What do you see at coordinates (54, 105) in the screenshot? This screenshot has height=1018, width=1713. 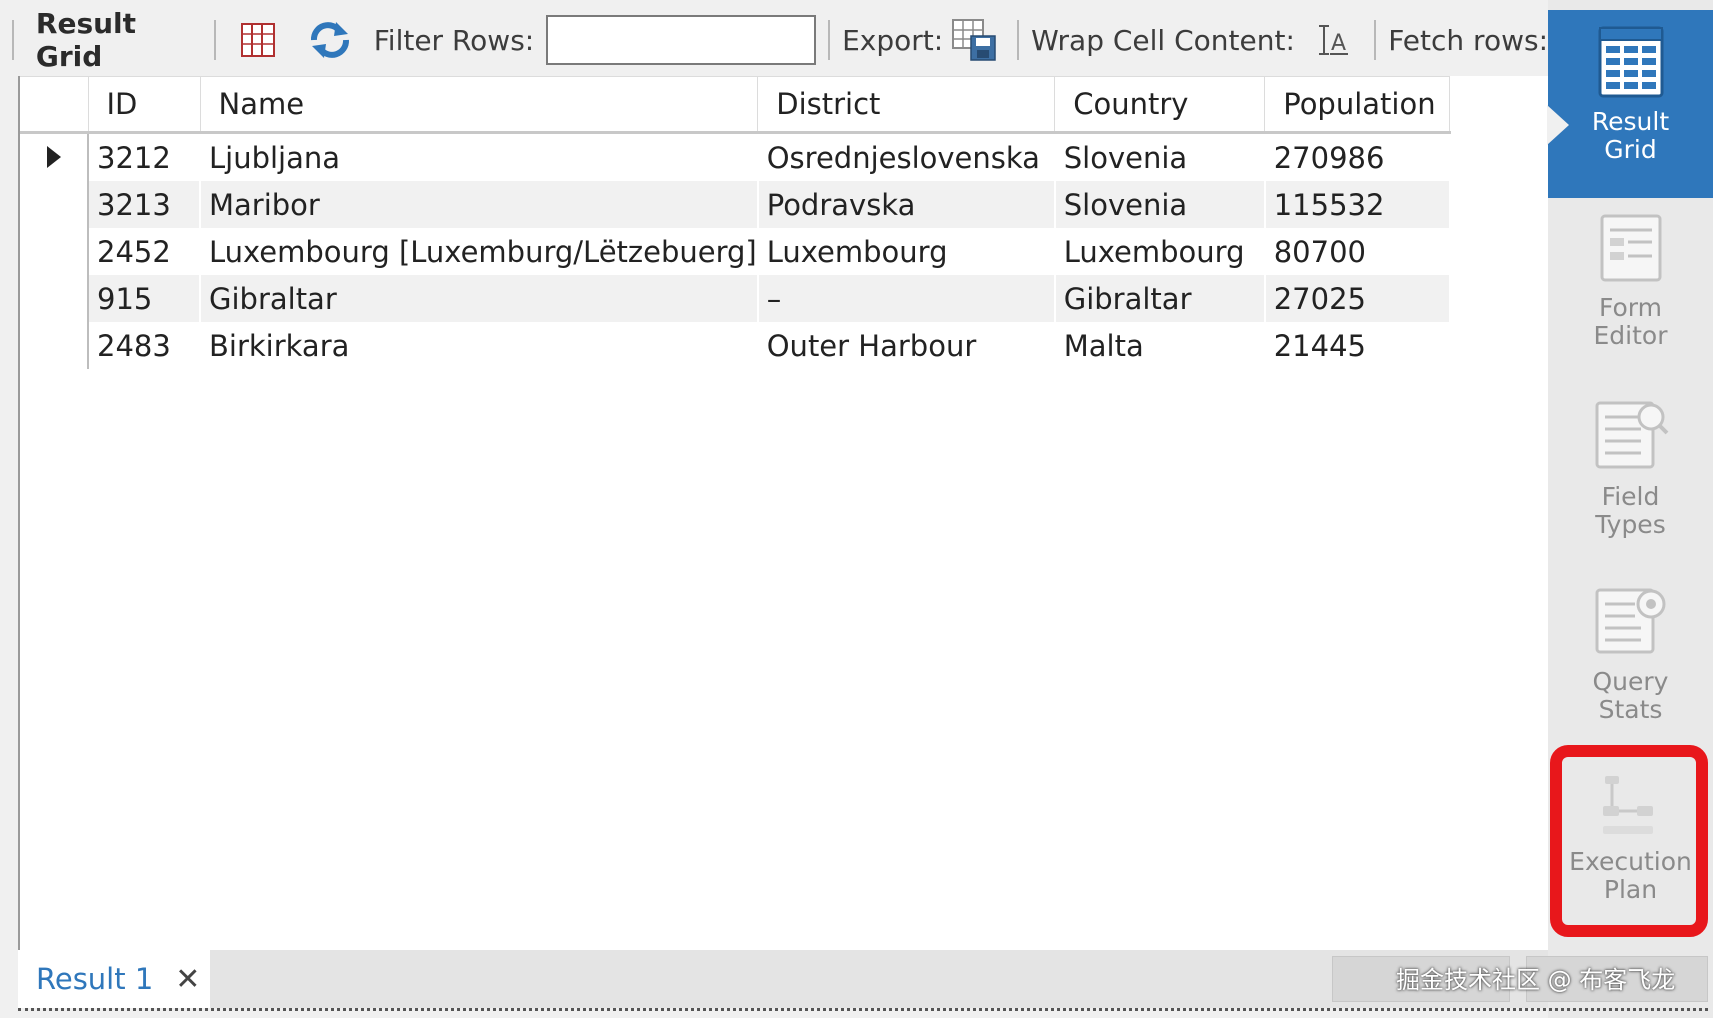 I see `row-header-corner` at bounding box center [54, 105].